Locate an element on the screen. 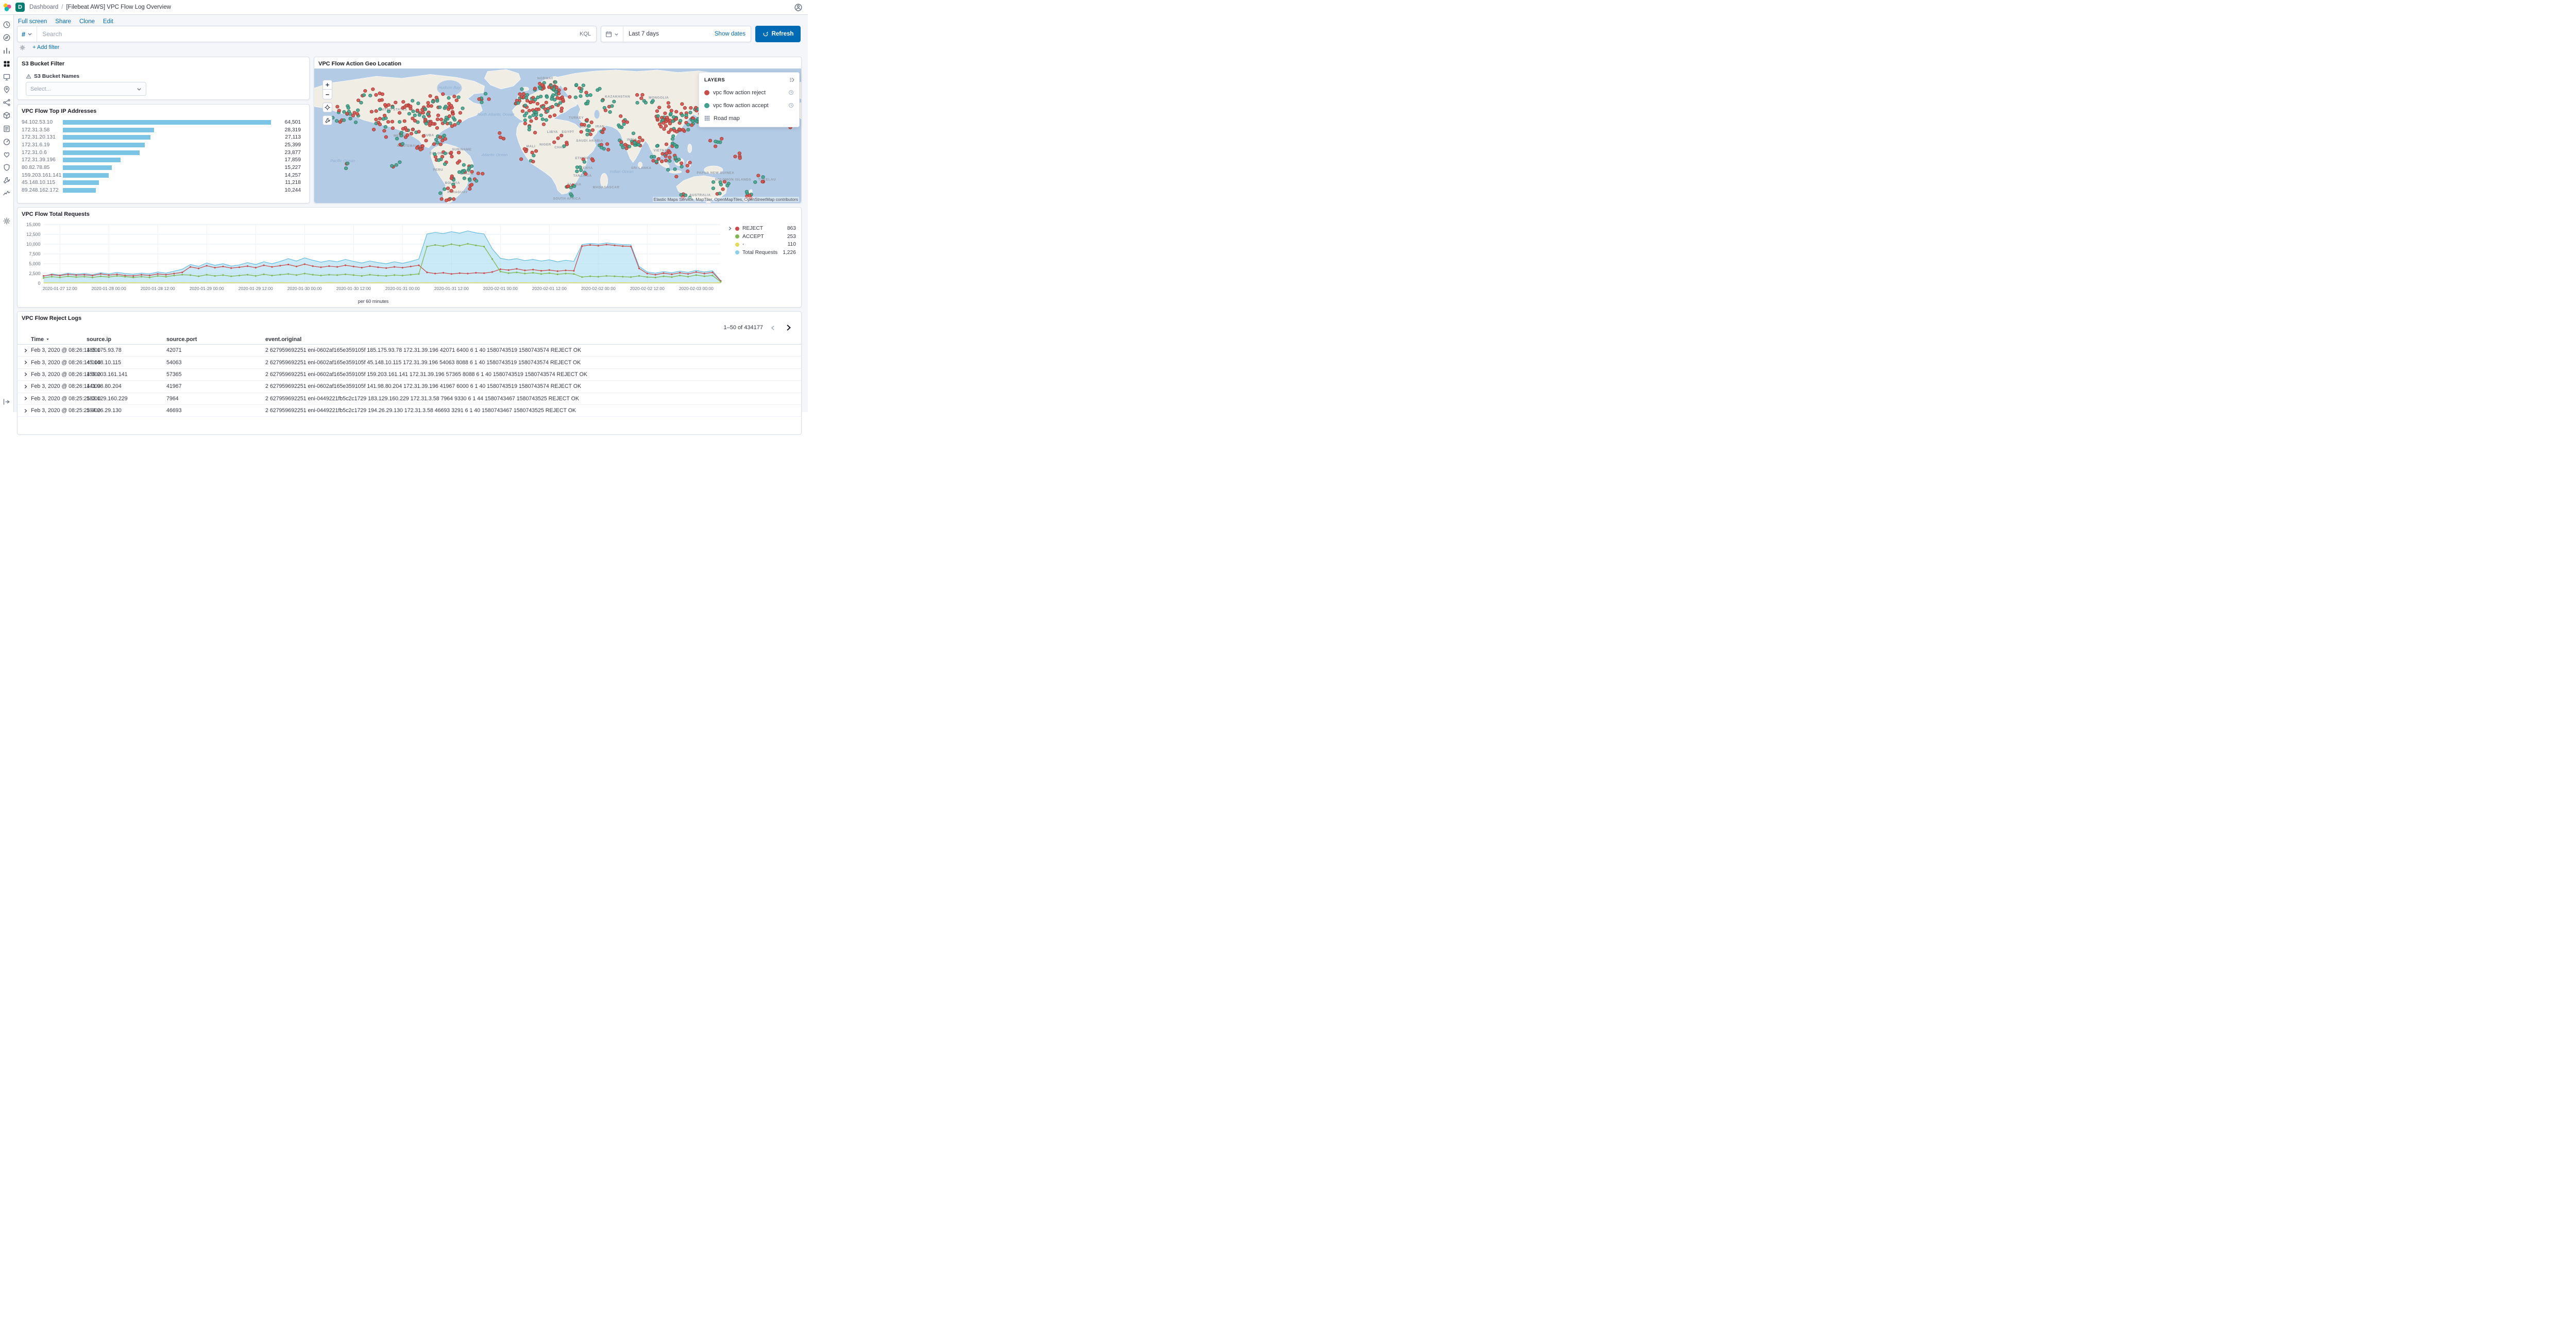 The width and height of the screenshot is (2576, 1344). siem-icon is located at coordinates (6, 167).